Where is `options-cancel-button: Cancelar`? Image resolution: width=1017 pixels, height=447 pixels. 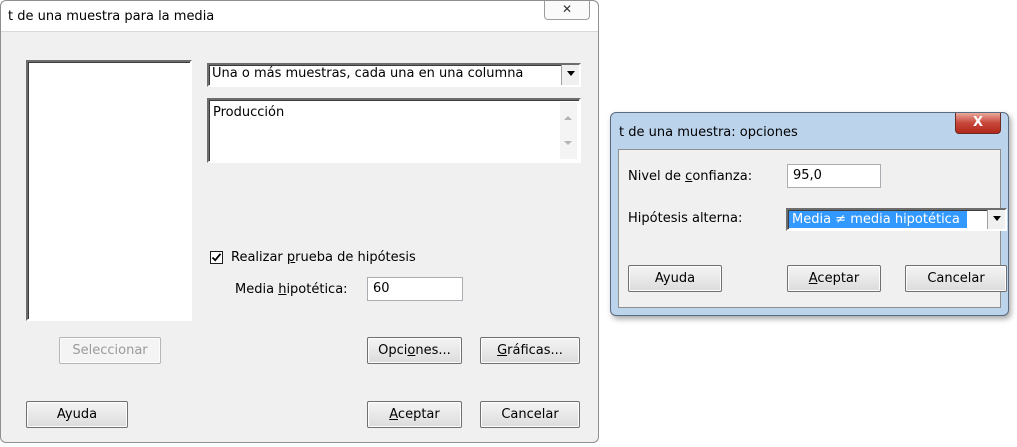
options-cancel-button: Cancelar is located at coordinates (956, 278).